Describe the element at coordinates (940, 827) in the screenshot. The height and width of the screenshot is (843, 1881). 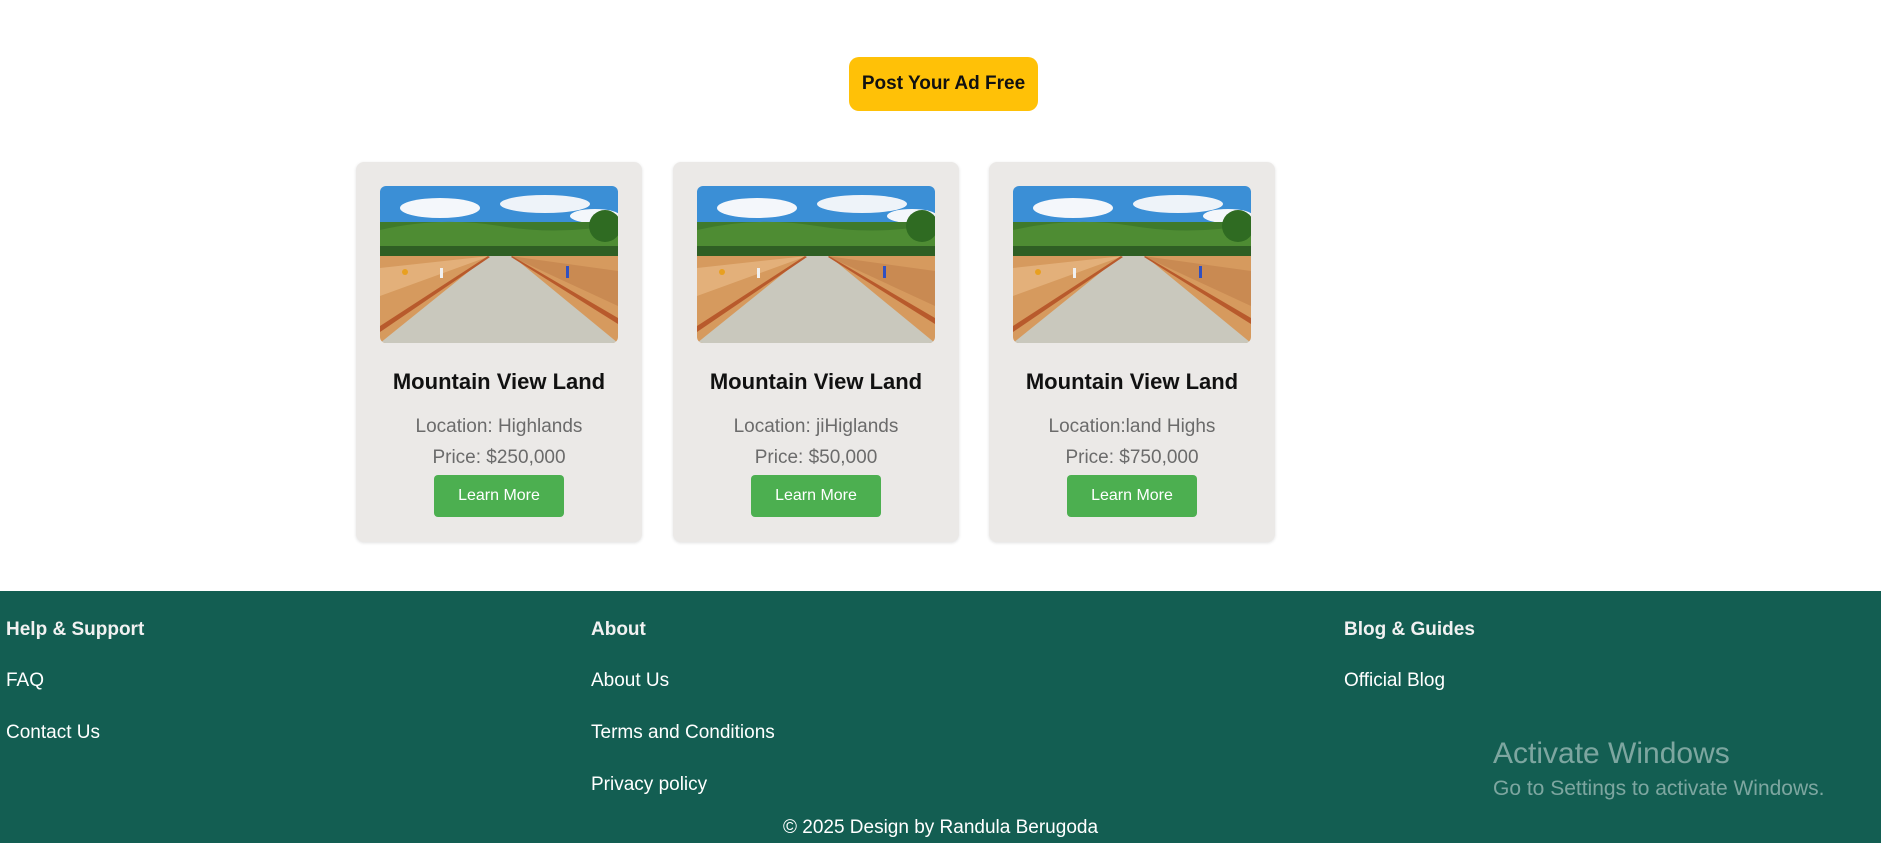
I see `copyright-text: © 2025 Design by Randula Berugoda` at that location.